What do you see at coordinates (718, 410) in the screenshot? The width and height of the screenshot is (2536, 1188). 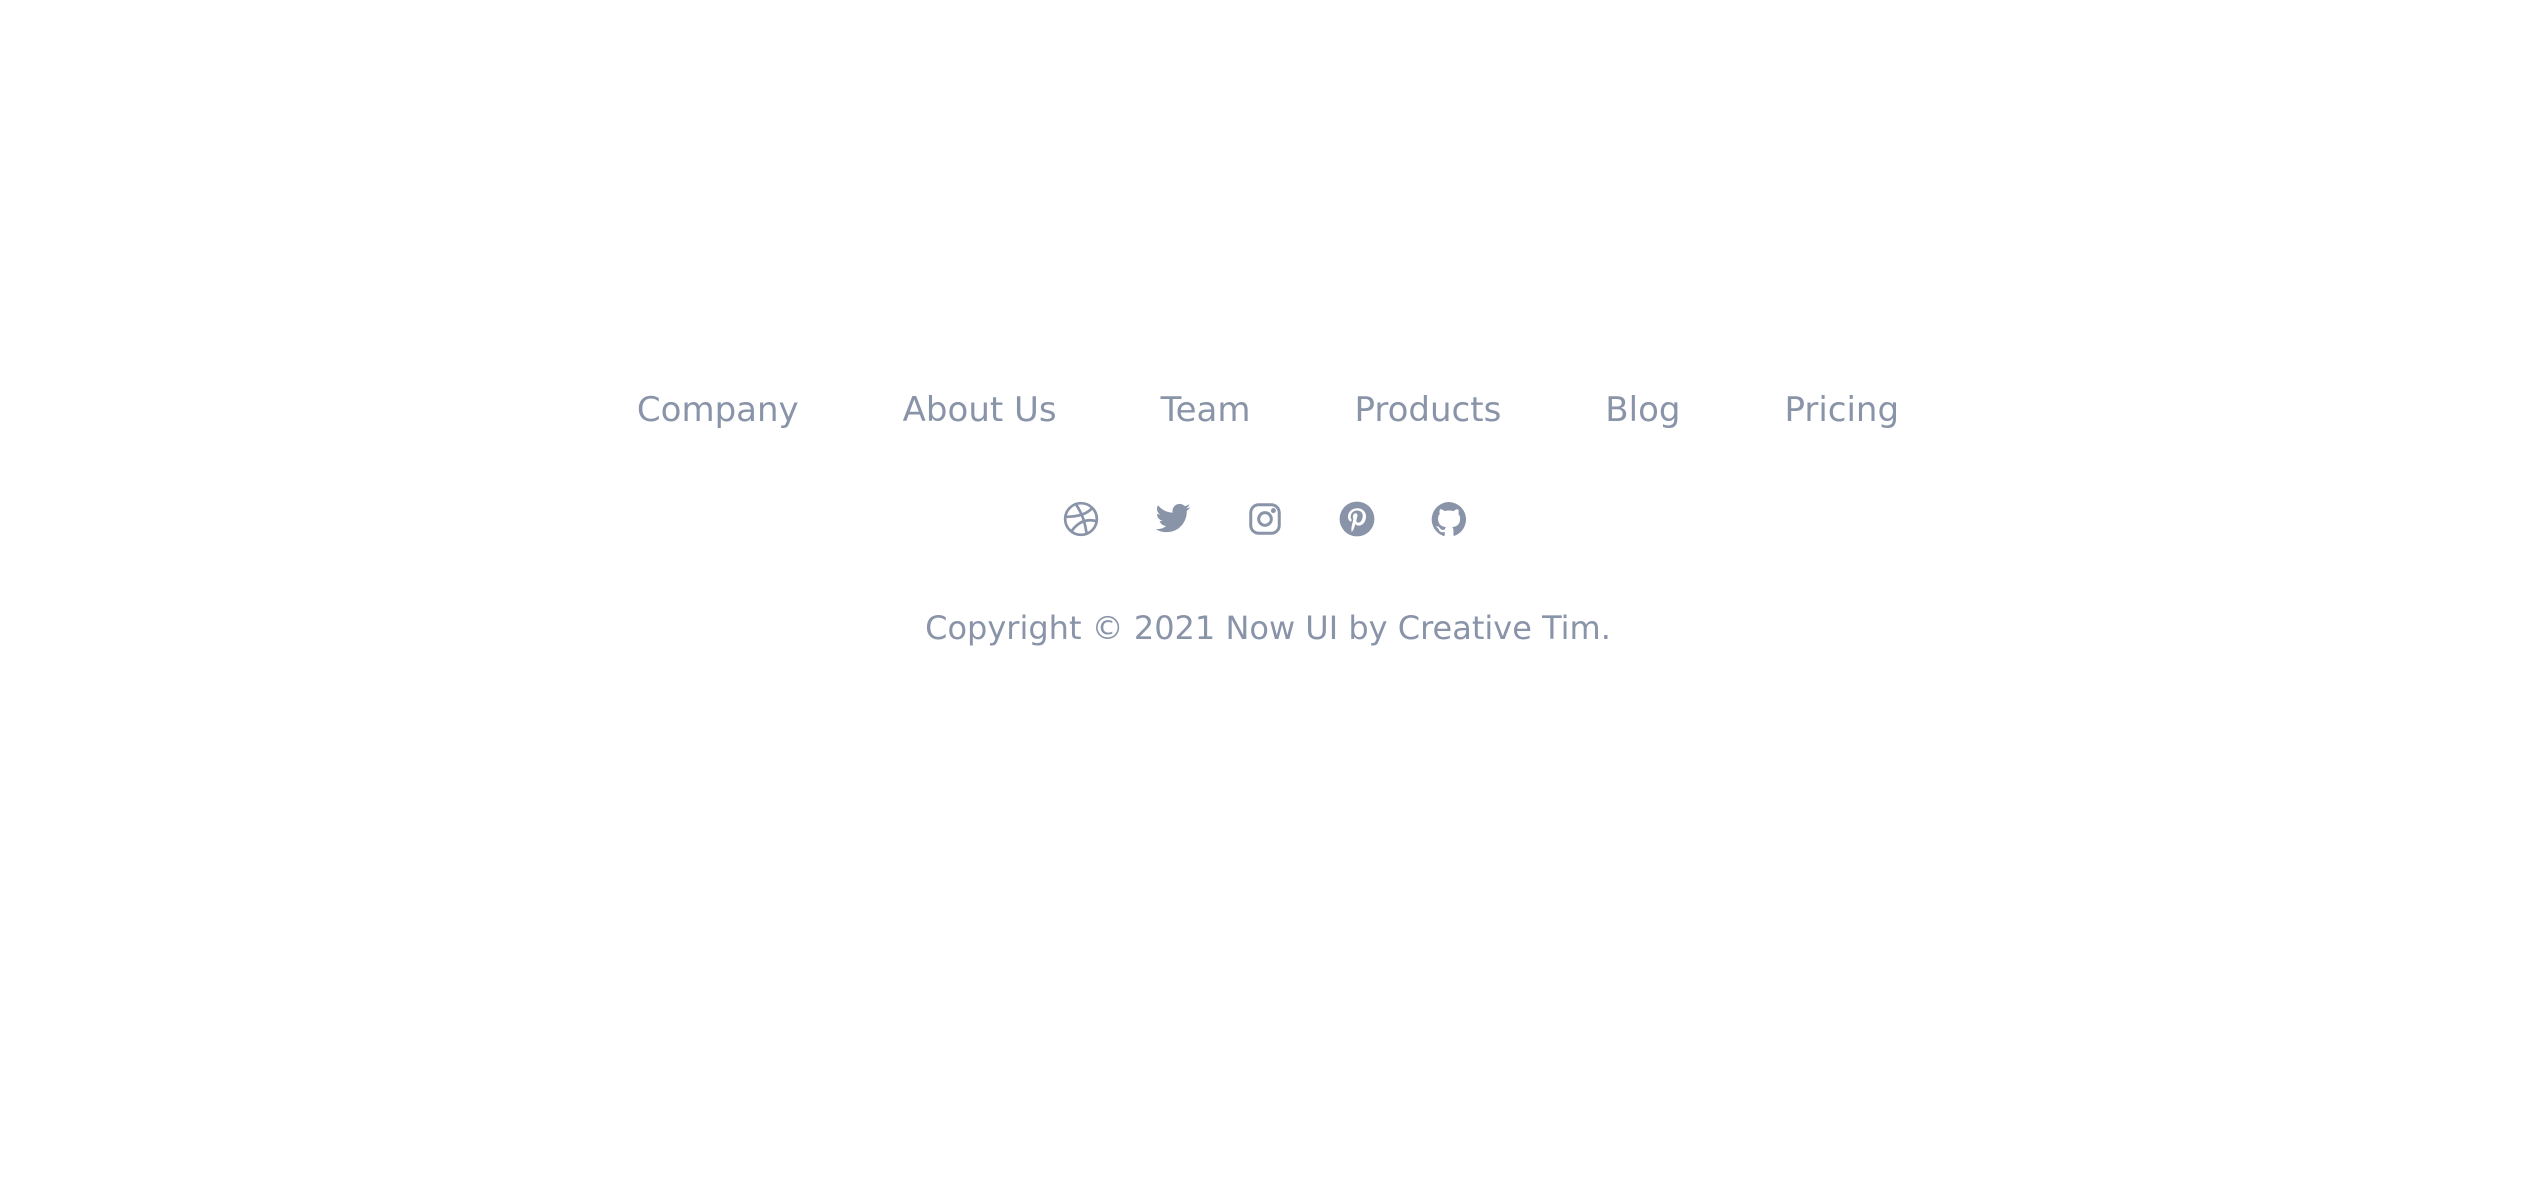 I see `footer-link-company: Company` at bounding box center [718, 410].